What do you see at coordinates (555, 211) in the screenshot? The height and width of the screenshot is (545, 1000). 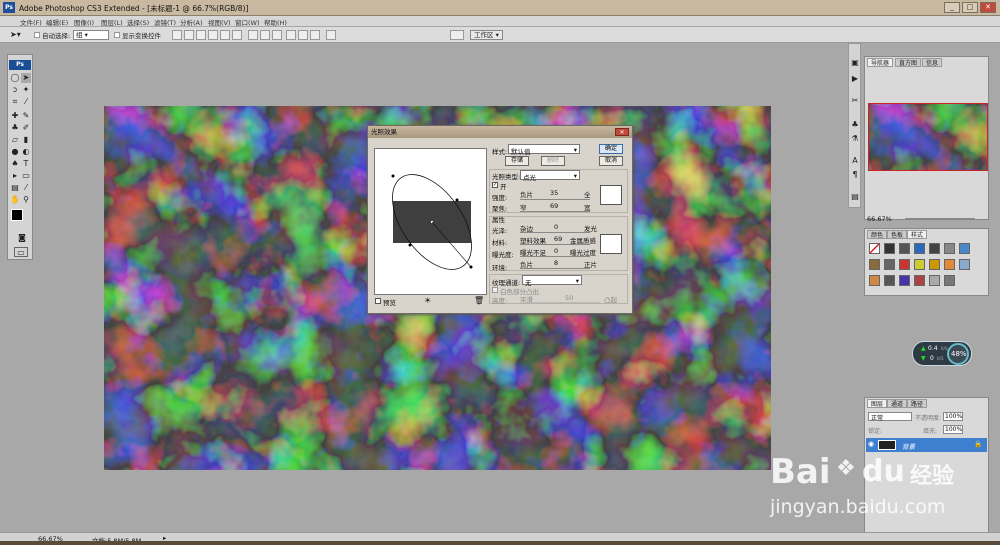 I see `focus-slider` at bounding box center [555, 211].